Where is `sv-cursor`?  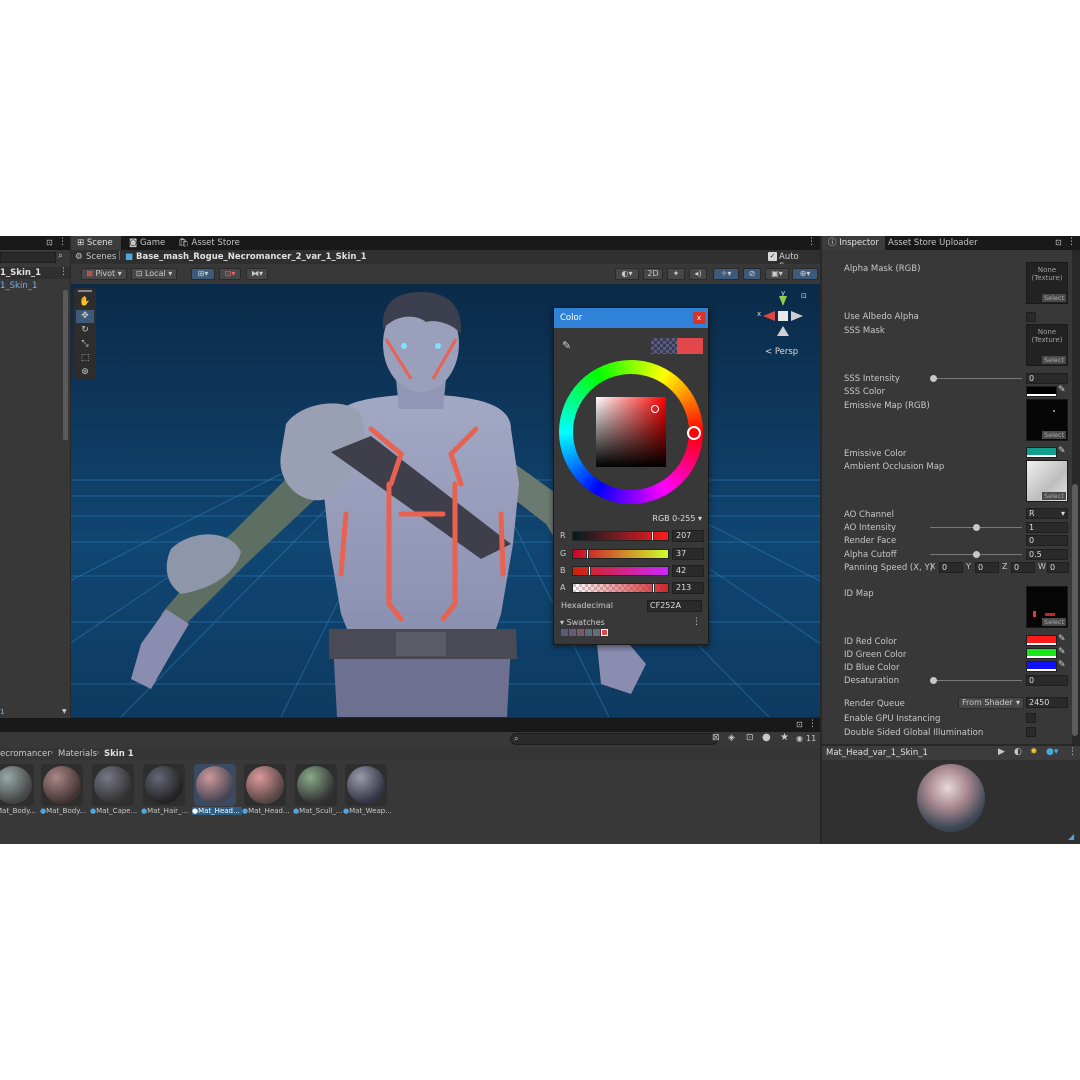 sv-cursor is located at coordinates (655, 409).